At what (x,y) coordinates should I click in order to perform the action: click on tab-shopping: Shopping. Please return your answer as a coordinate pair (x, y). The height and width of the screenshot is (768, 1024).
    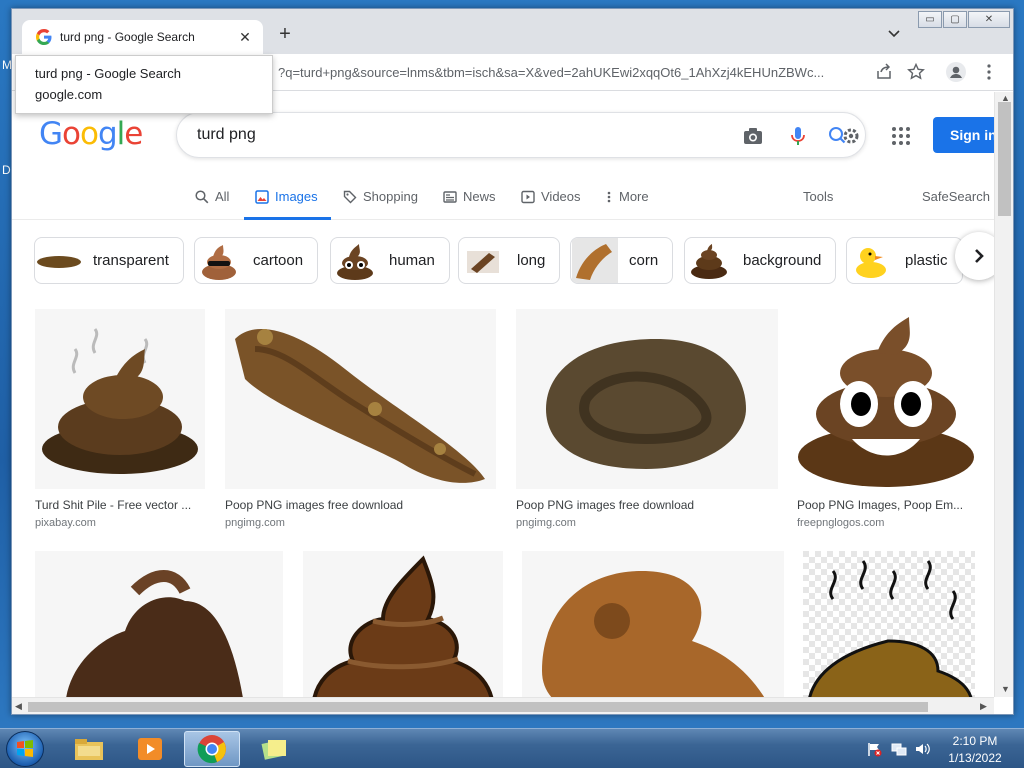
    Looking at the image, I should click on (380, 196).